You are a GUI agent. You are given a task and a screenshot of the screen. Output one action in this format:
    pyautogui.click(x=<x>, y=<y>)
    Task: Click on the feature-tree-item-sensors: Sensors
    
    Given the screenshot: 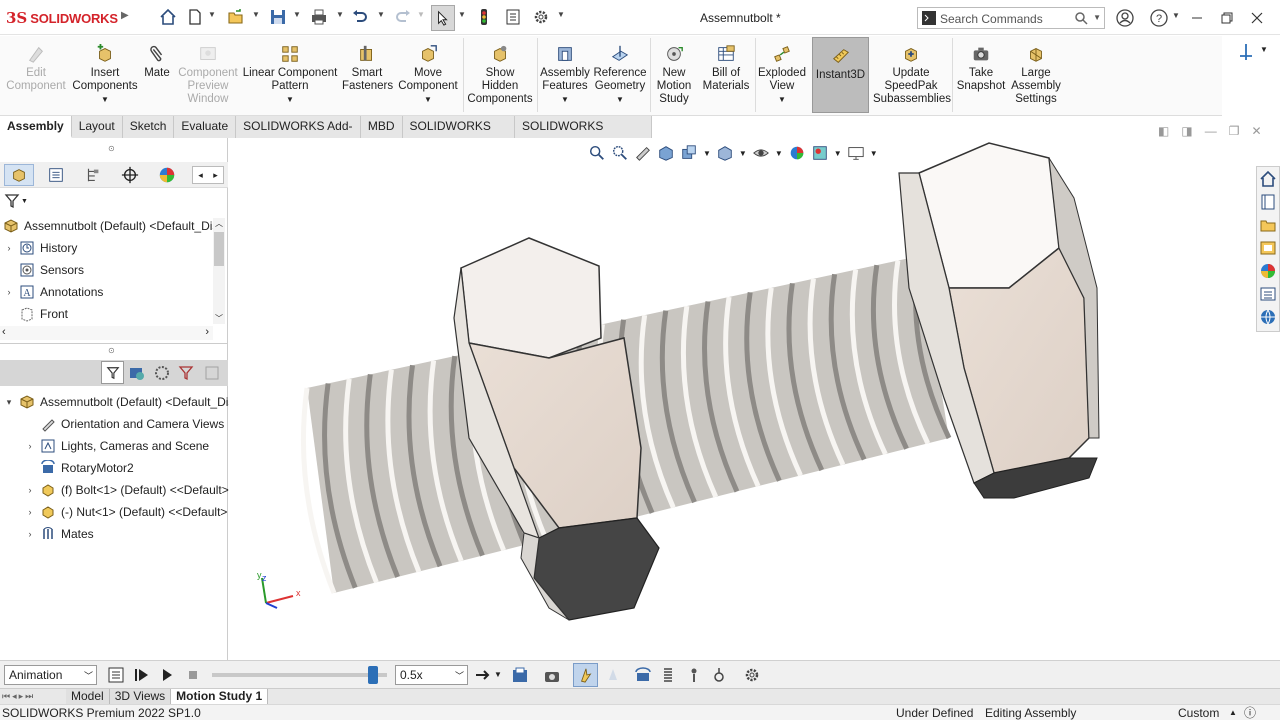 What is the action you would take?
    pyautogui.click(x=44, y=270)
    